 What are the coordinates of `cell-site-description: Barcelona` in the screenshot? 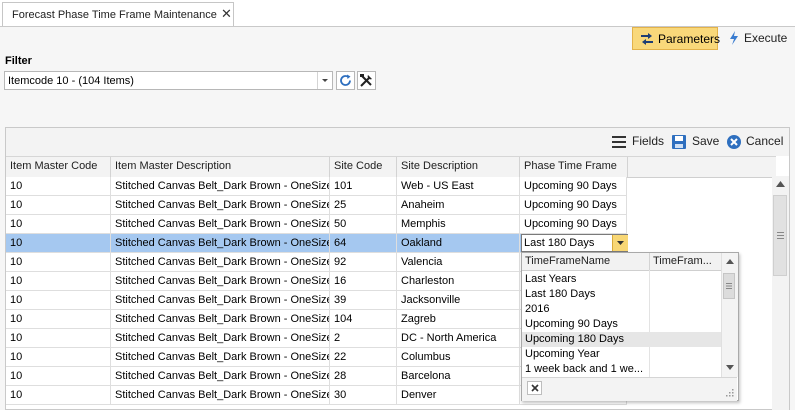 It's located at (458, 376).